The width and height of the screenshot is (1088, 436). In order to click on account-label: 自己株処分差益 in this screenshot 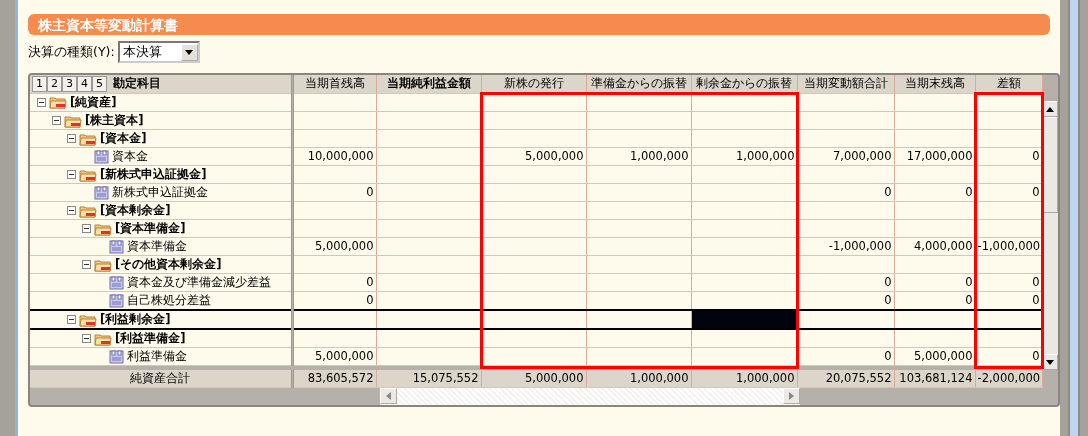, I will do `click(169, 300)`.